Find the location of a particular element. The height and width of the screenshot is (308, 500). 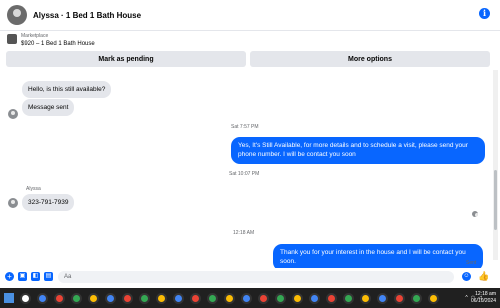

emoji-icon: ☺ is located at coordinates (466, 276).